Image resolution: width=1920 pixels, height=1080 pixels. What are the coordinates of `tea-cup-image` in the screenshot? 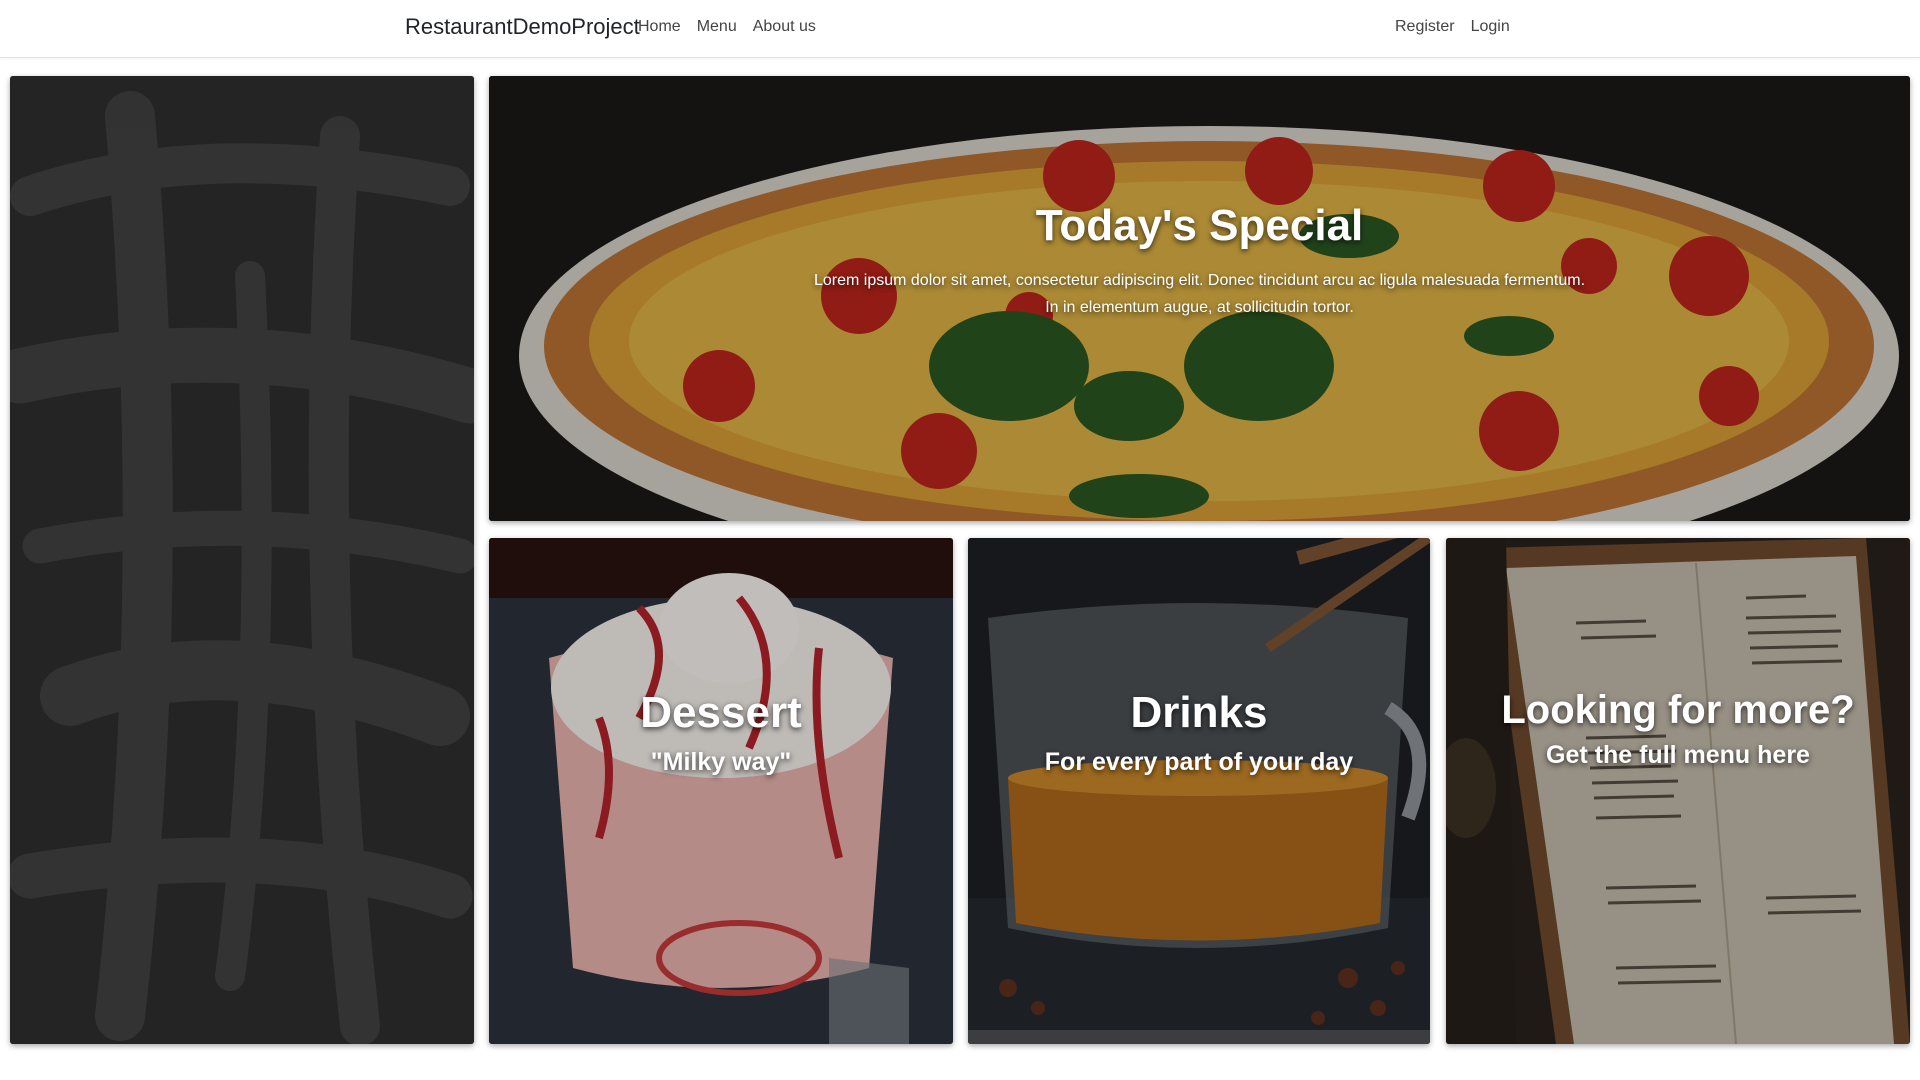 It's located at (1199, 791).